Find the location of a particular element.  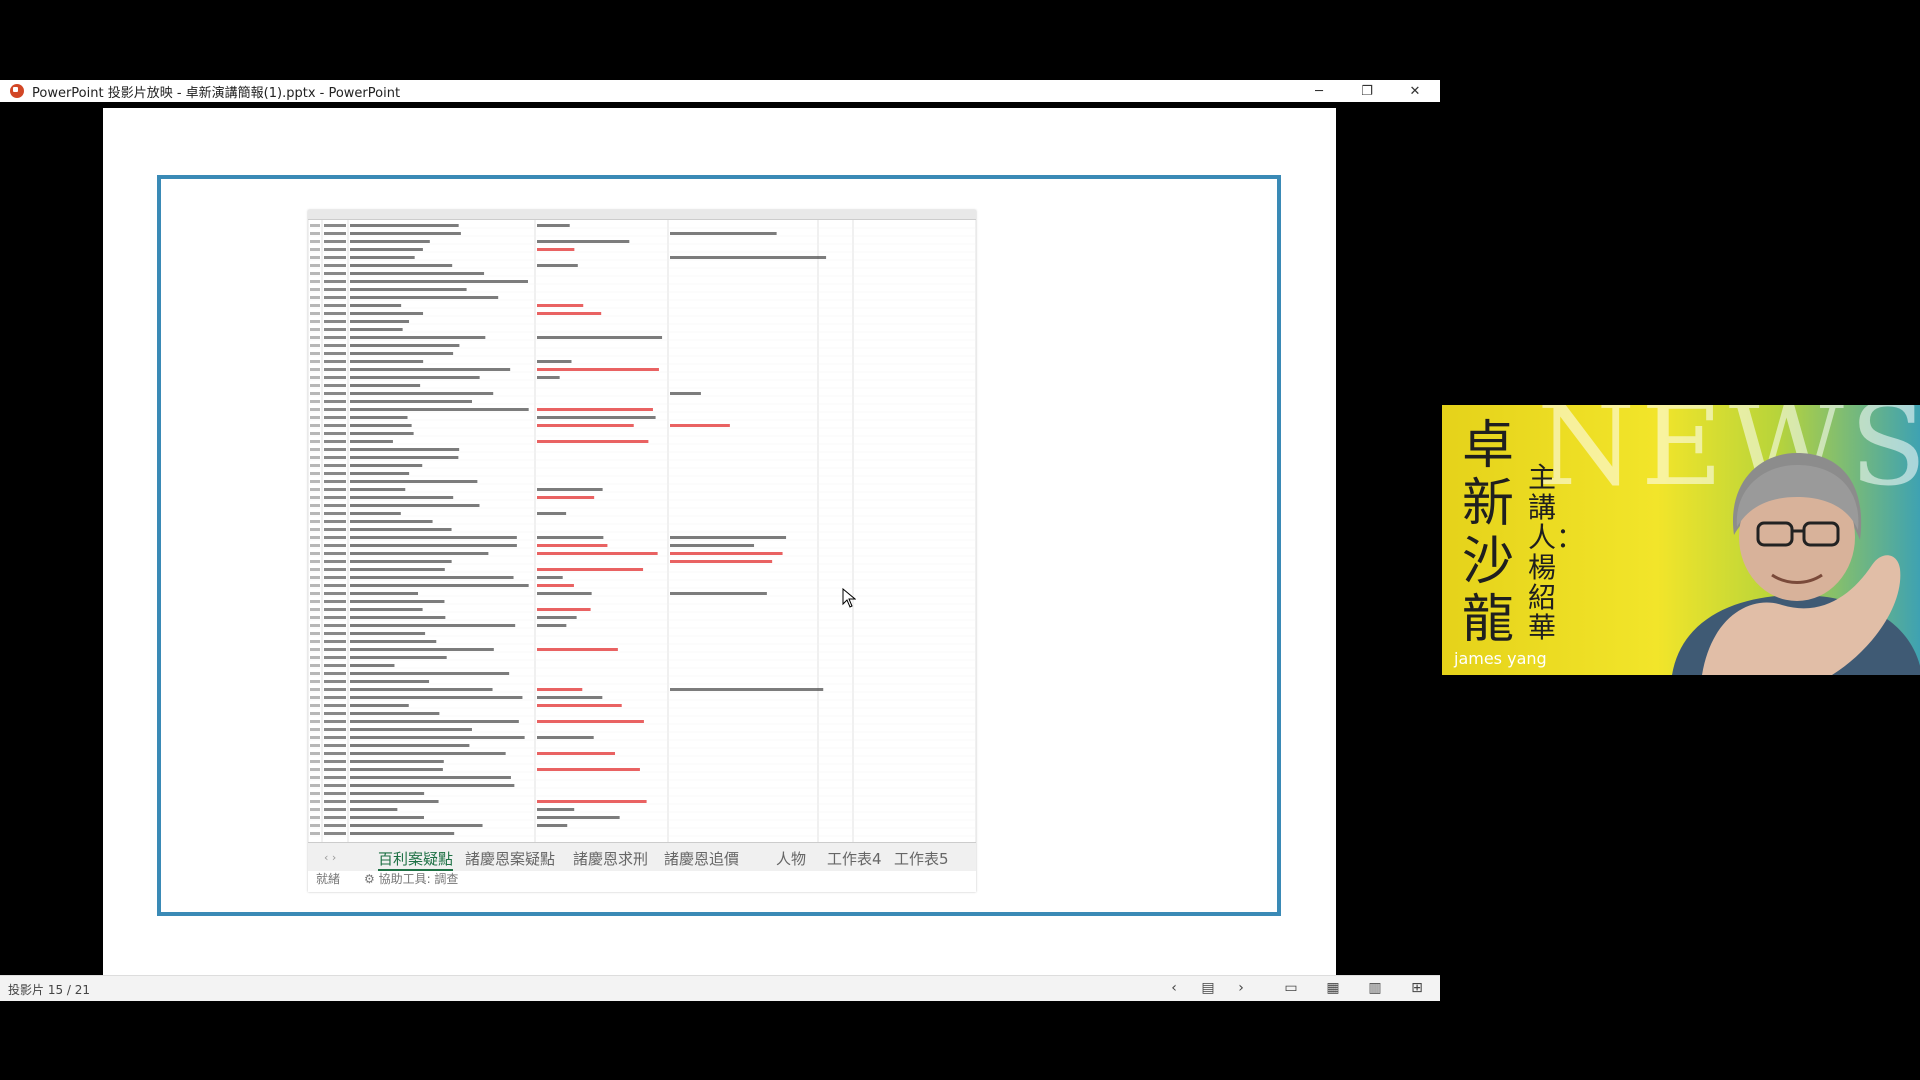

sheet-tab: 諸慶恩追價 is located at coordinates (702, 859).